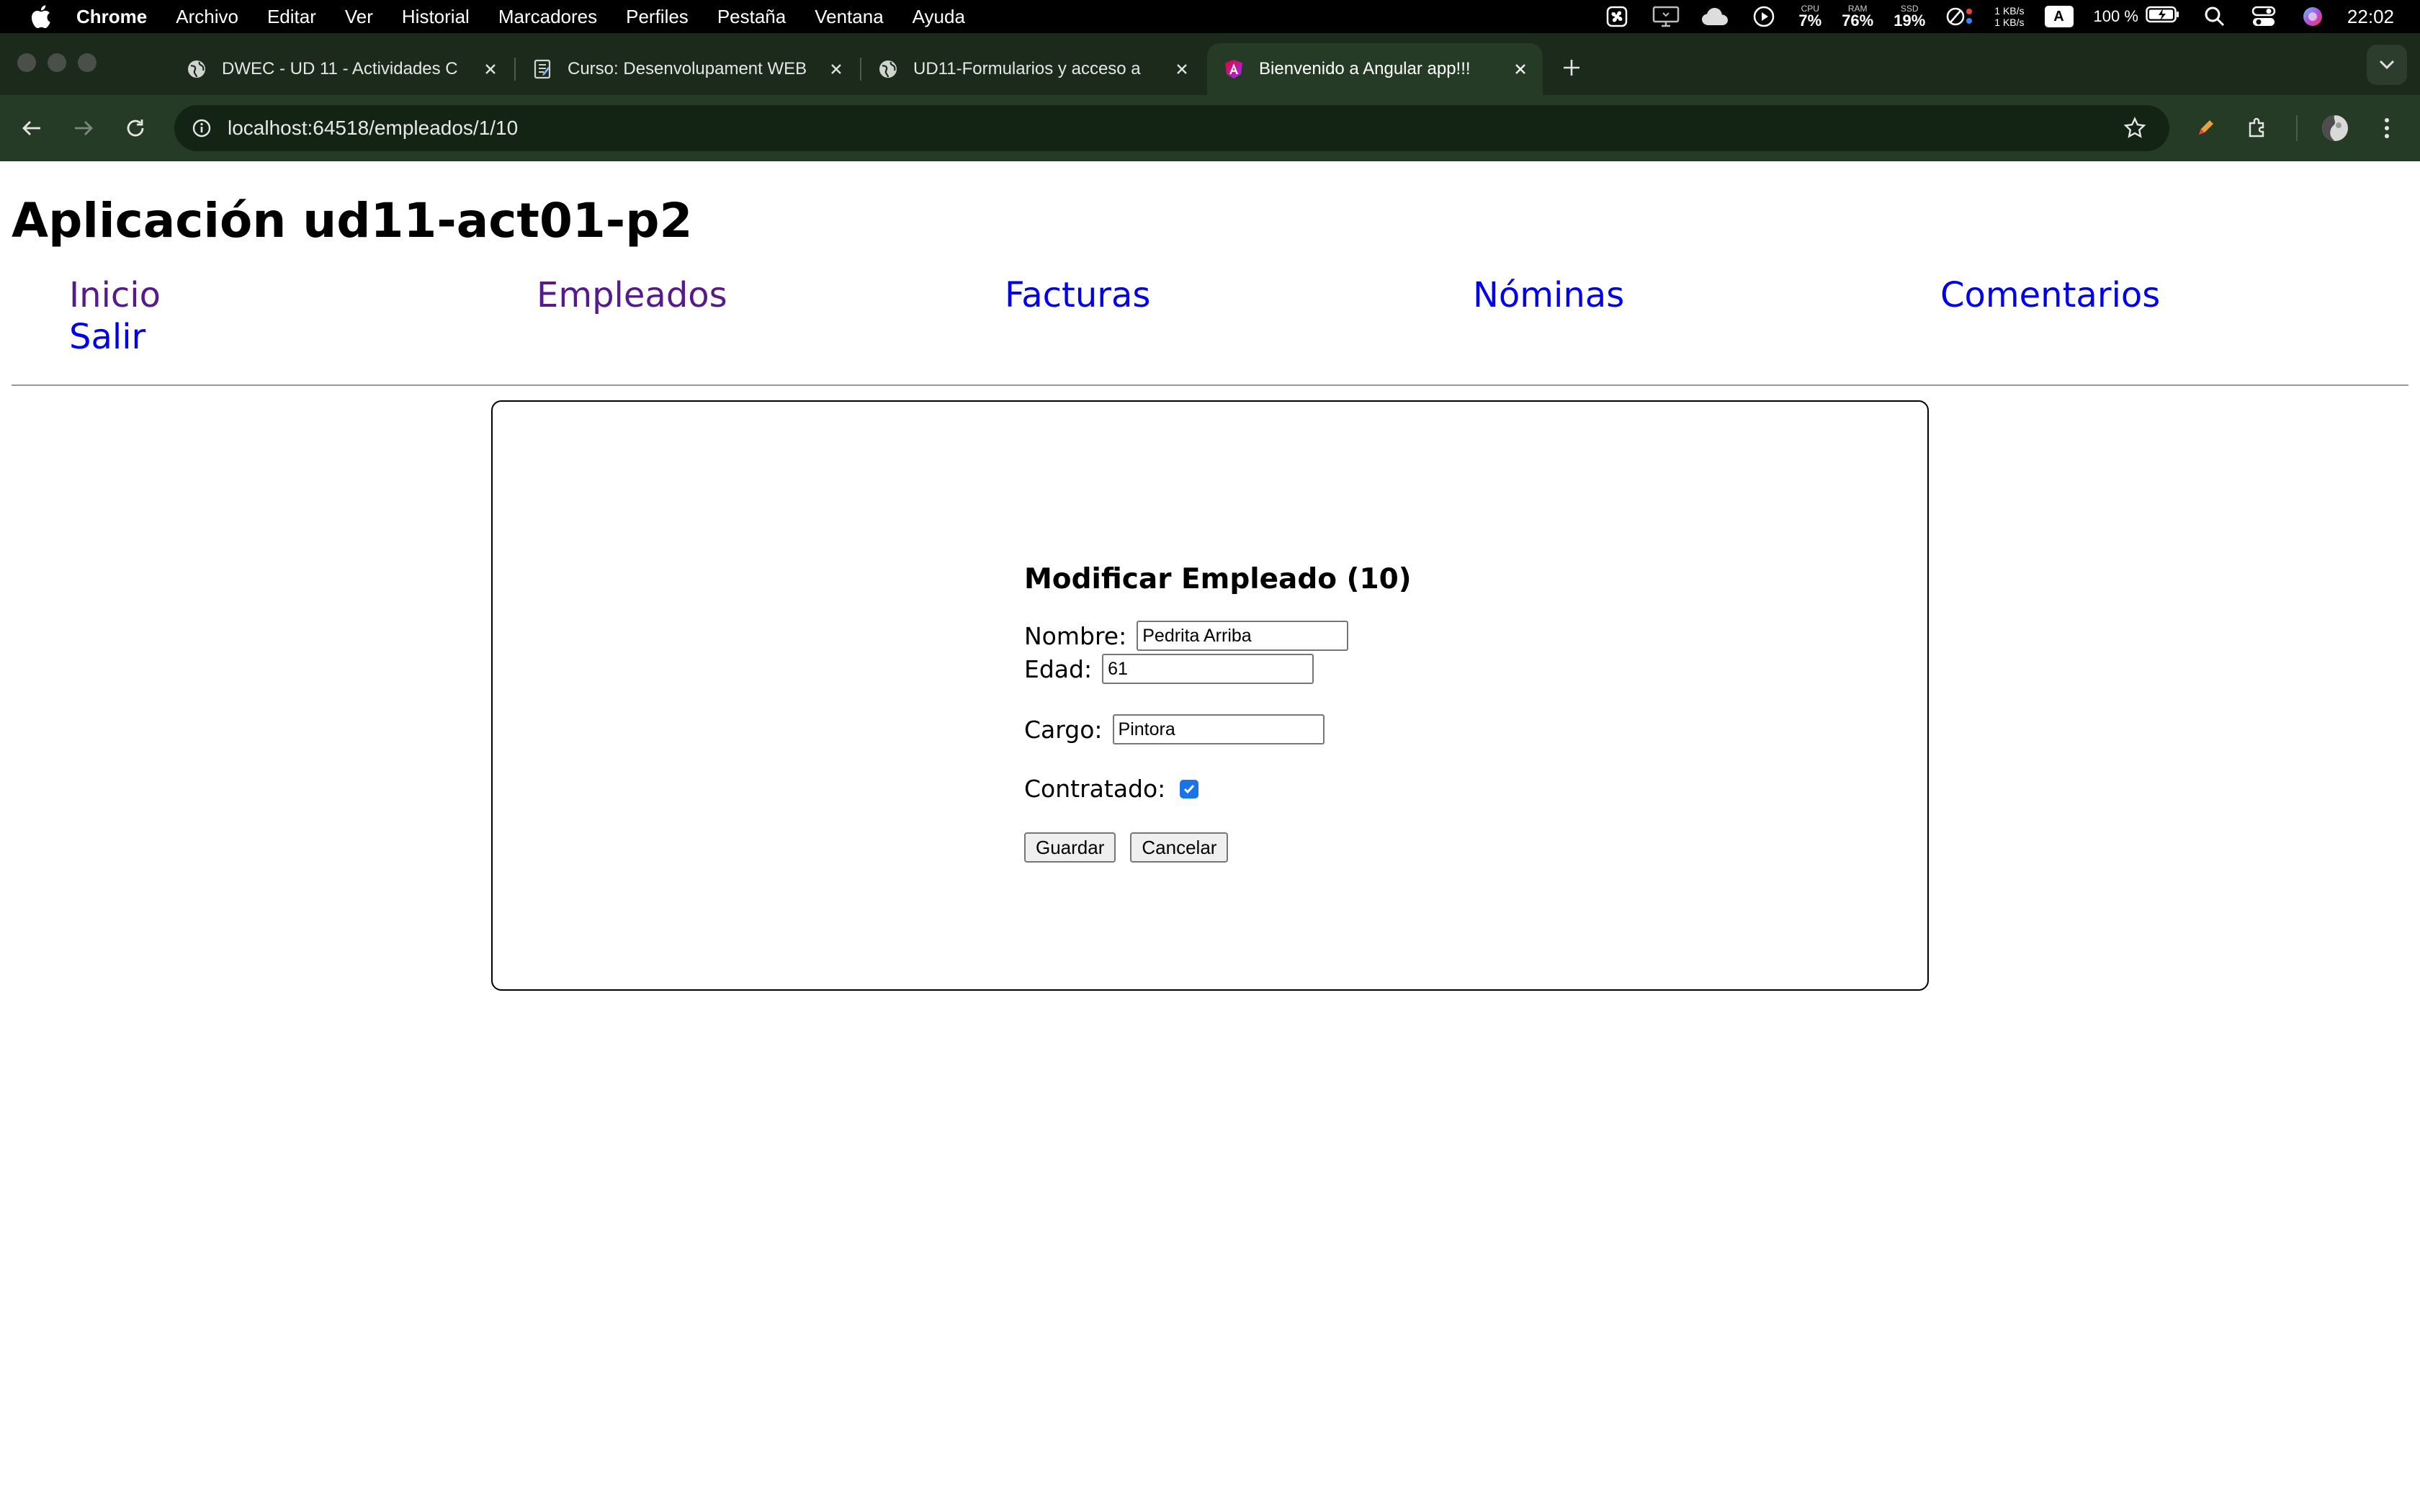 This screenshot has height=1512, width=2420. I want to click on browser-tab-active: Bienvenido a Angular app!!!, so click(1375, 69).